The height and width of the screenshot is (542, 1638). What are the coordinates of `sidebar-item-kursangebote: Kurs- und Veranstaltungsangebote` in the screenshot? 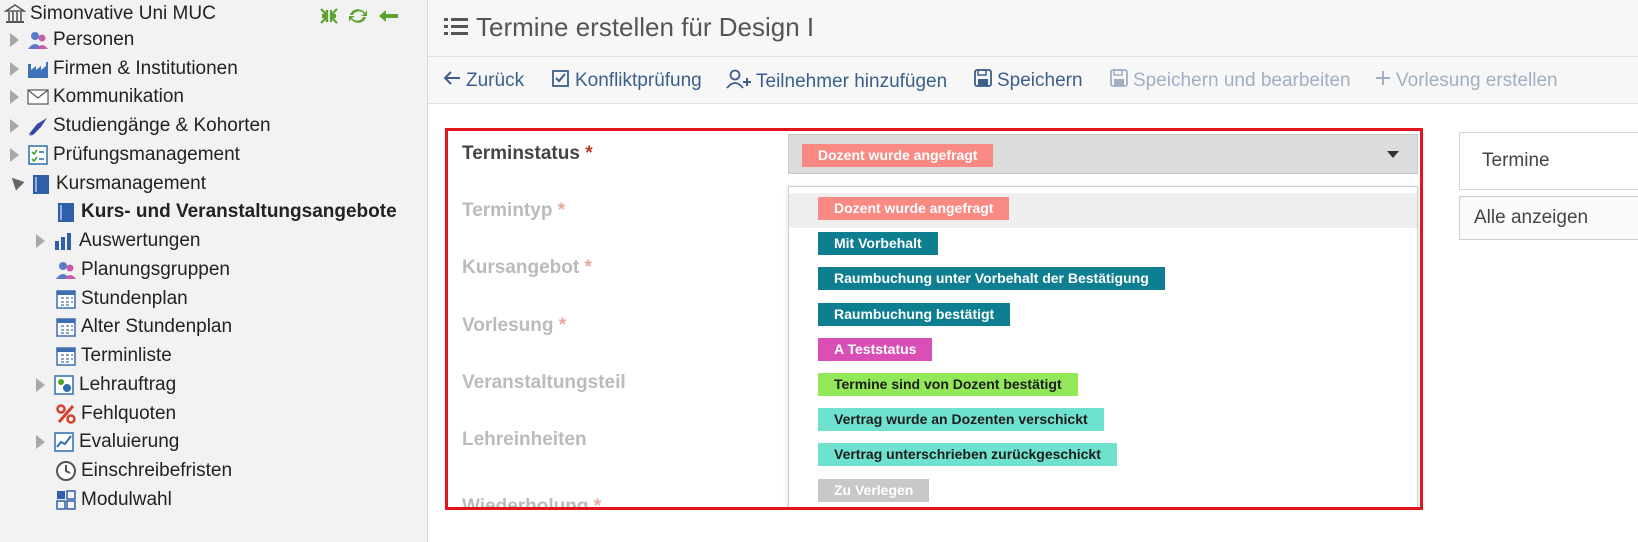 It's located at (226, 212).